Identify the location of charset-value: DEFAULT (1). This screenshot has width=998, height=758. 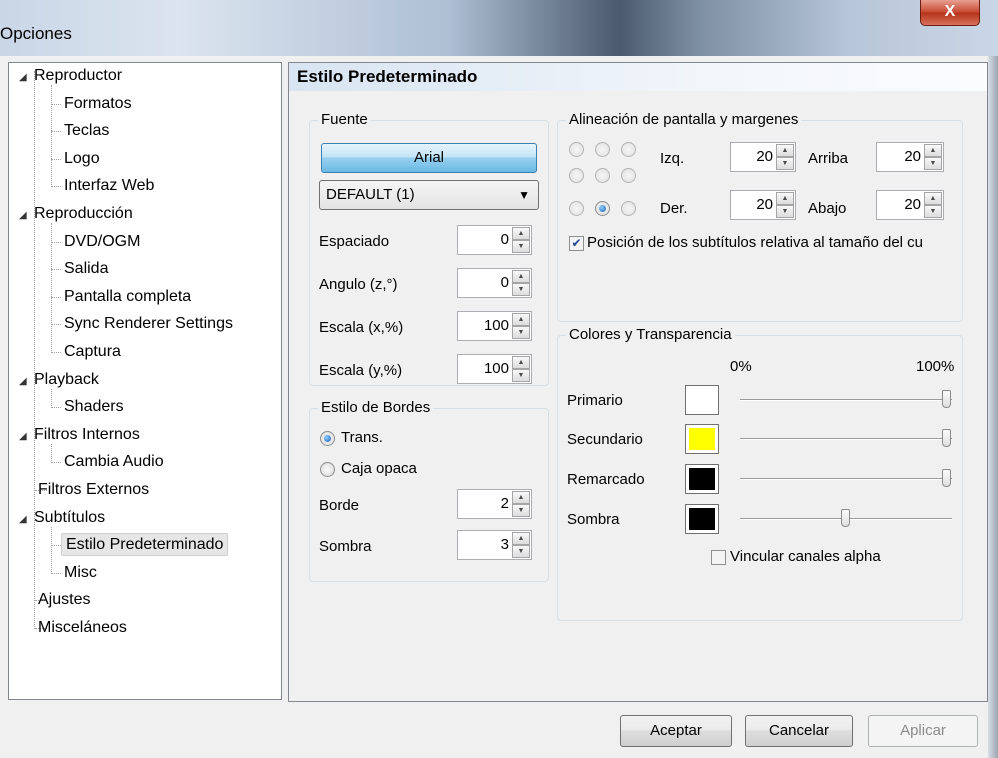
(370, 194).